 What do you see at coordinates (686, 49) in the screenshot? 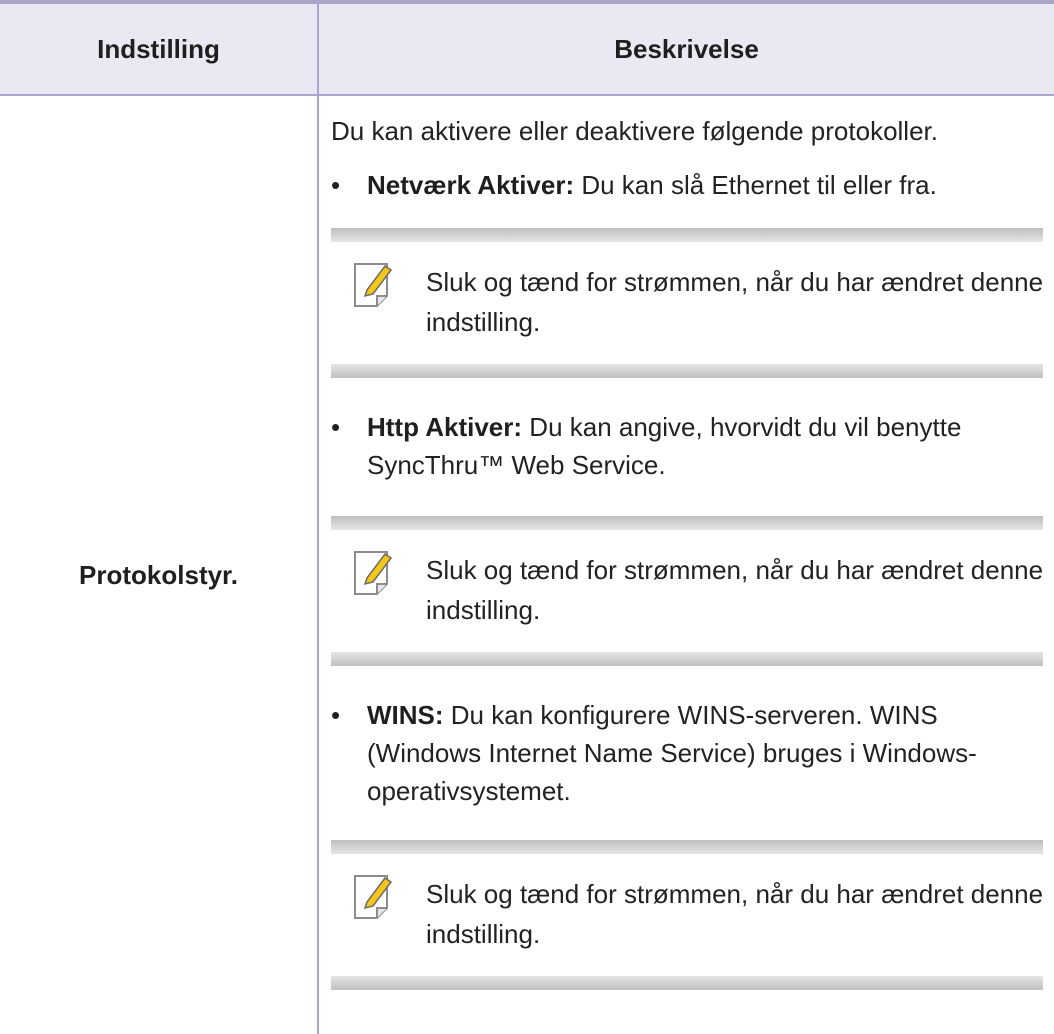
I see `header-description: Beskrivelse` at bounding box center [686, 49].